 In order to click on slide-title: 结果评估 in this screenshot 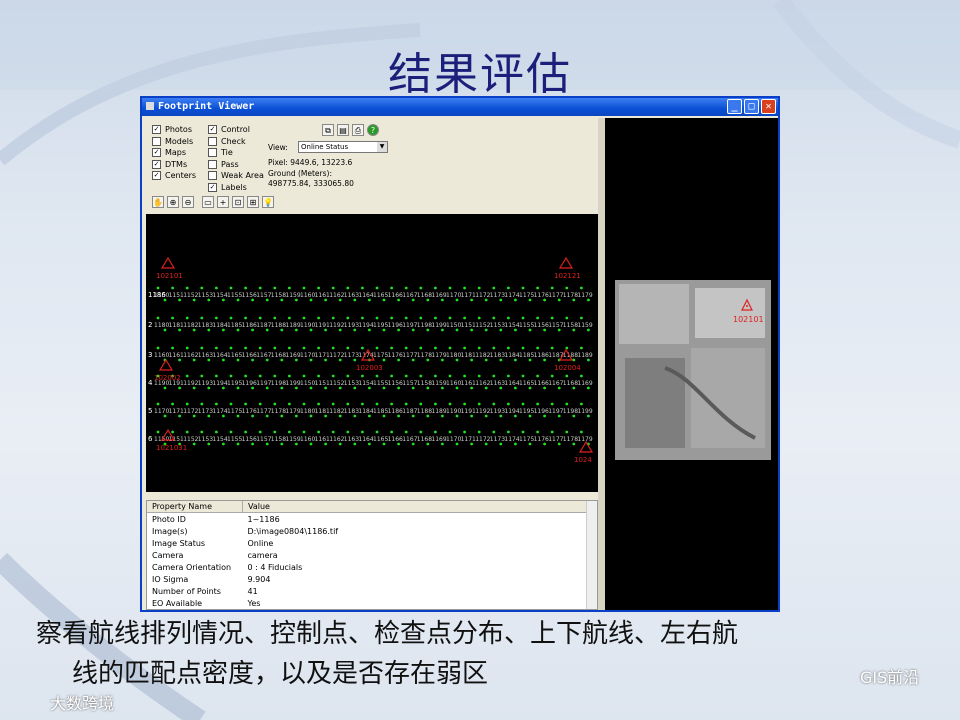, I will do `click(480, 74)`.